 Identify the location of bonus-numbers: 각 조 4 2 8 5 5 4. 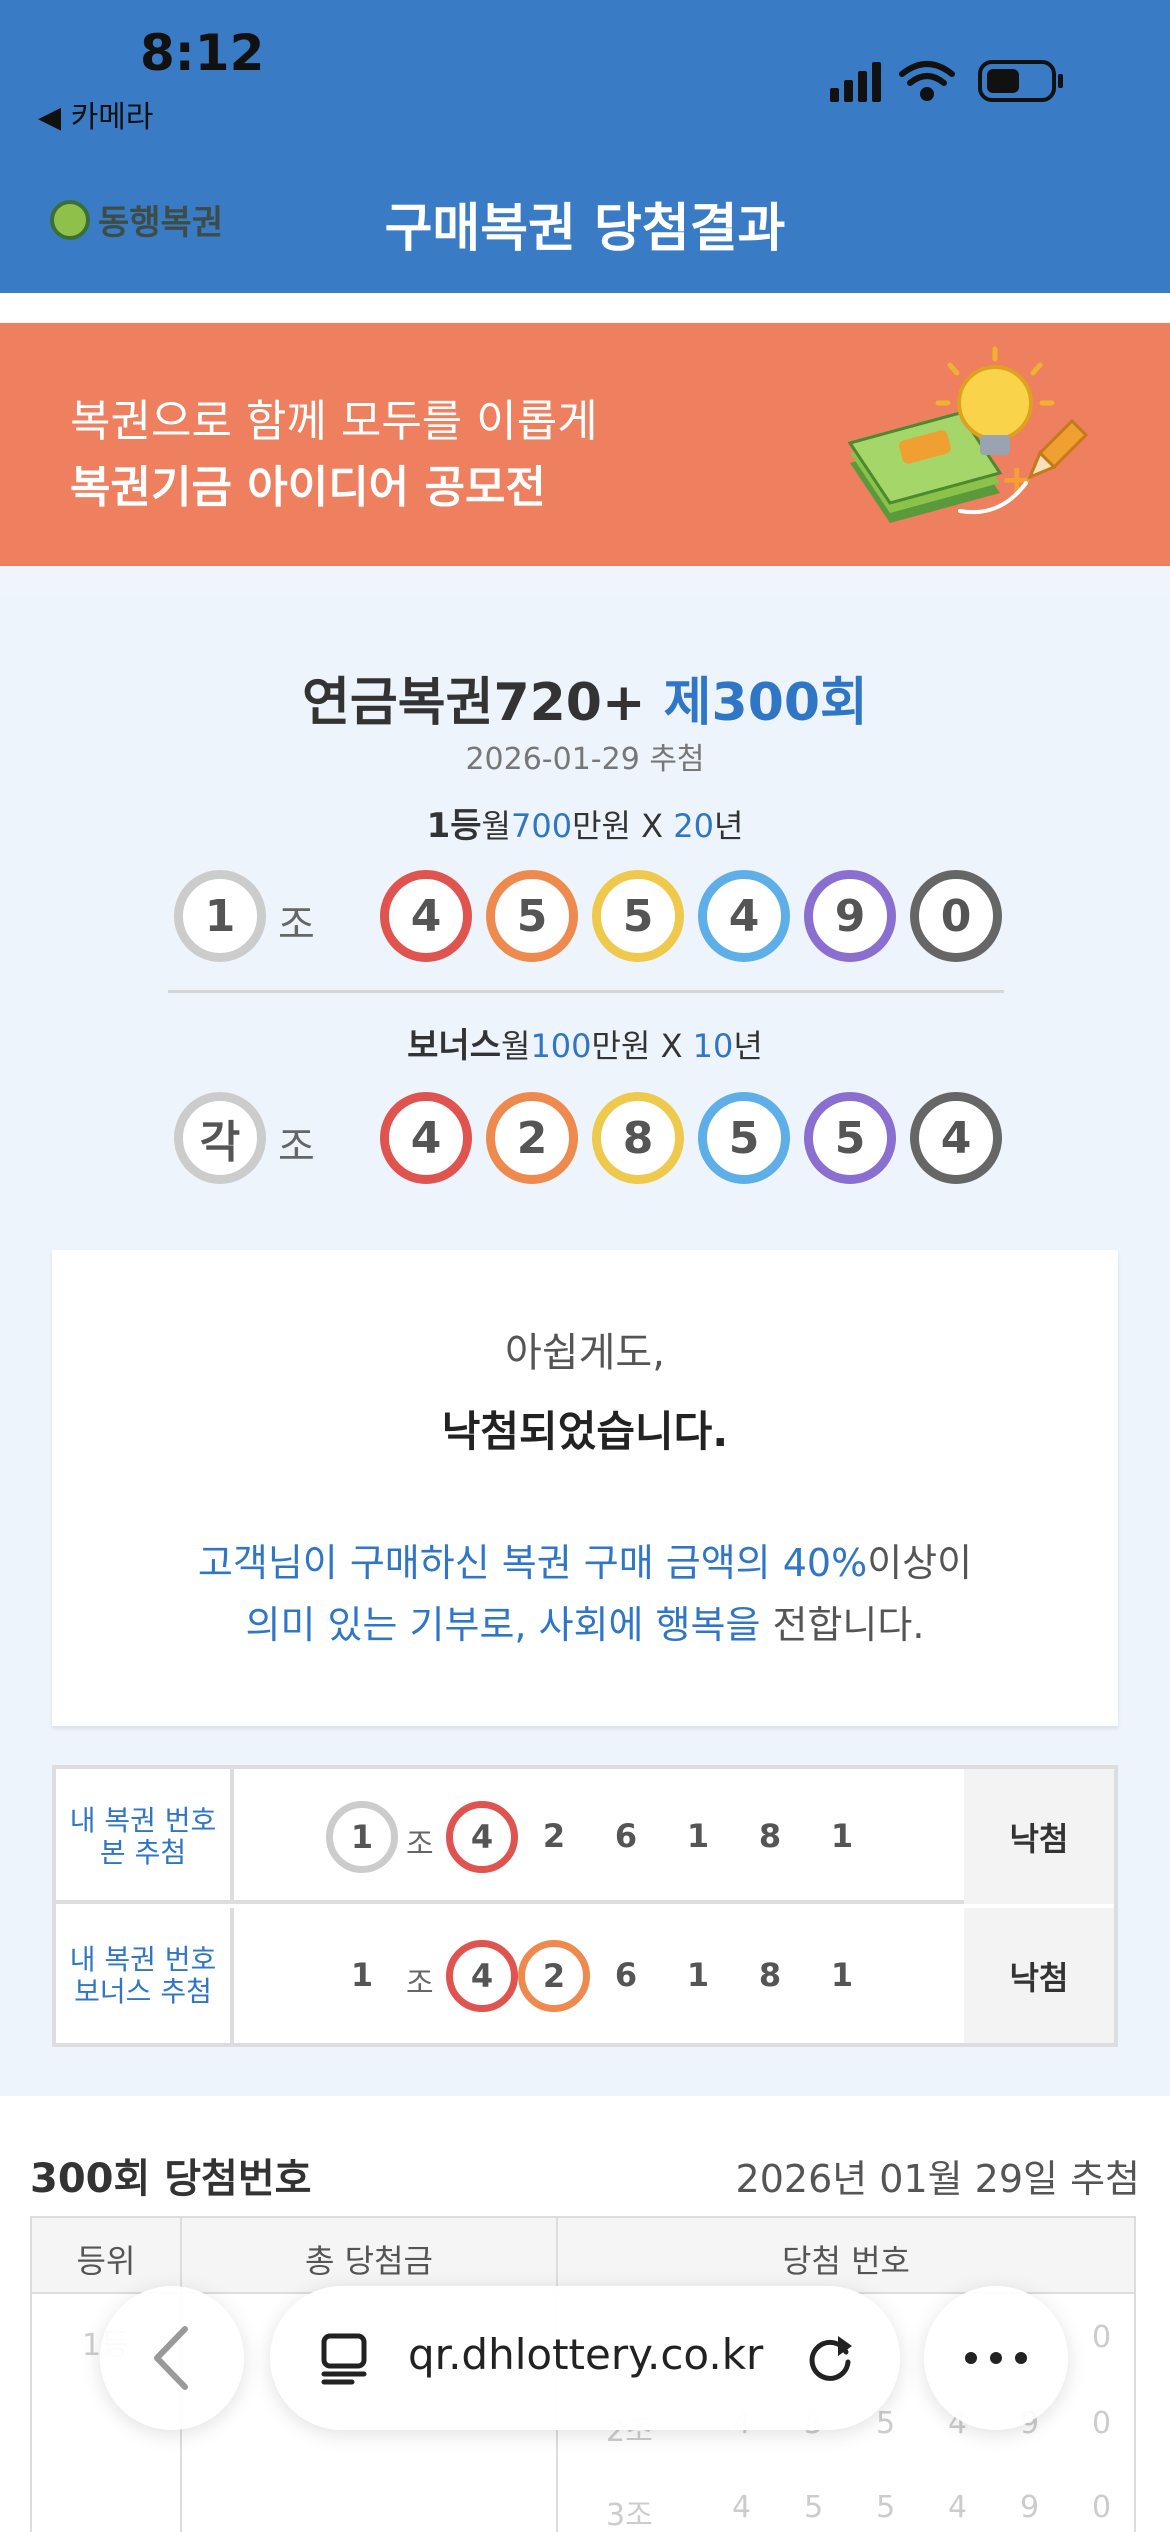
(590, 1140).